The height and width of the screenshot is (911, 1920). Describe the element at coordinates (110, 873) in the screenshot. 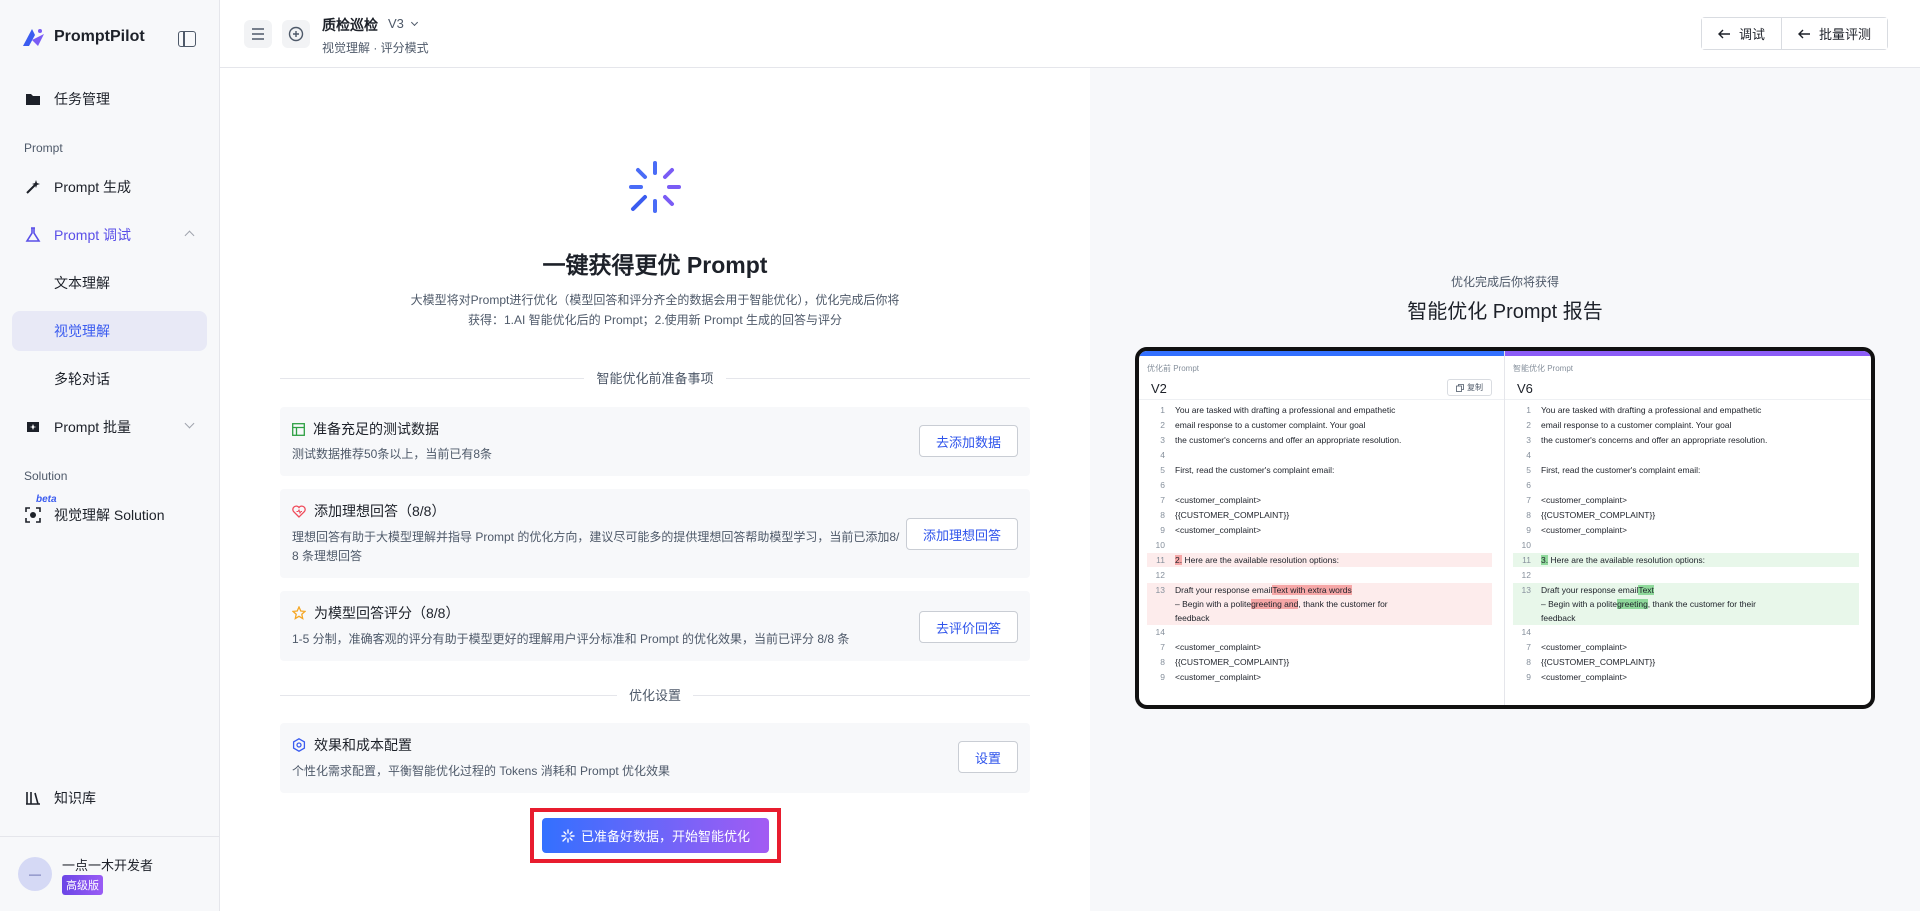

I see `user-profile: — 一点一木开发者 高级版` at that location.